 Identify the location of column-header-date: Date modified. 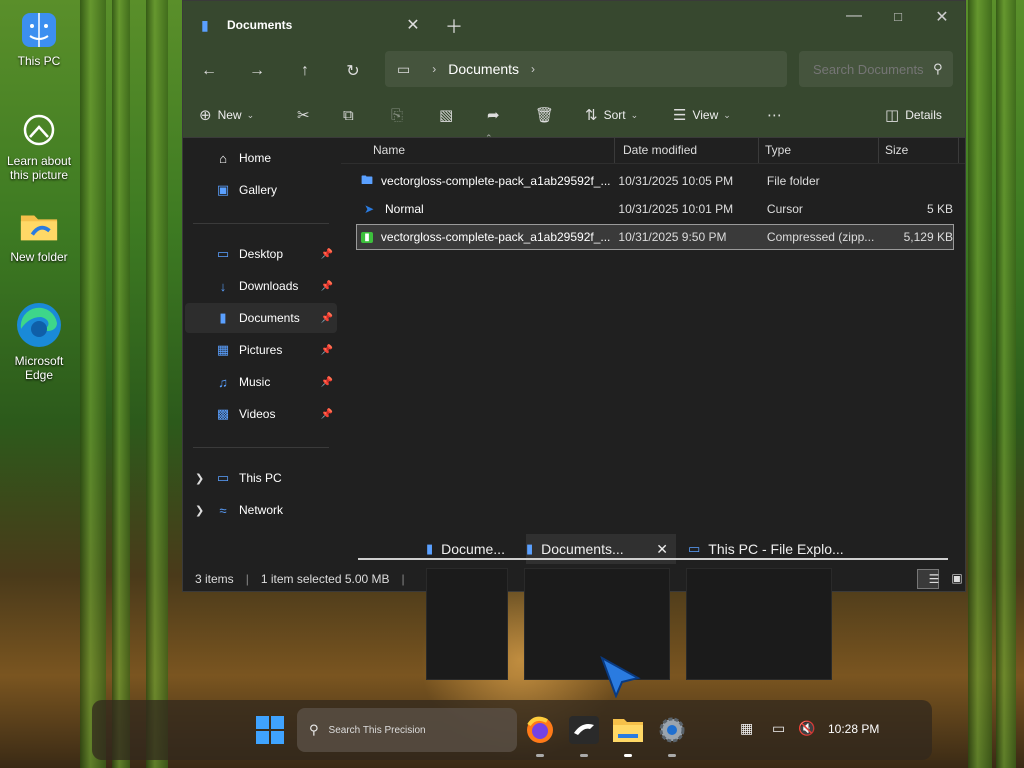
(687, 150).